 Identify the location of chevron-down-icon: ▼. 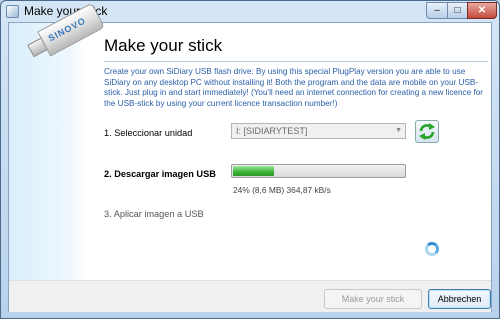
(398, 130).